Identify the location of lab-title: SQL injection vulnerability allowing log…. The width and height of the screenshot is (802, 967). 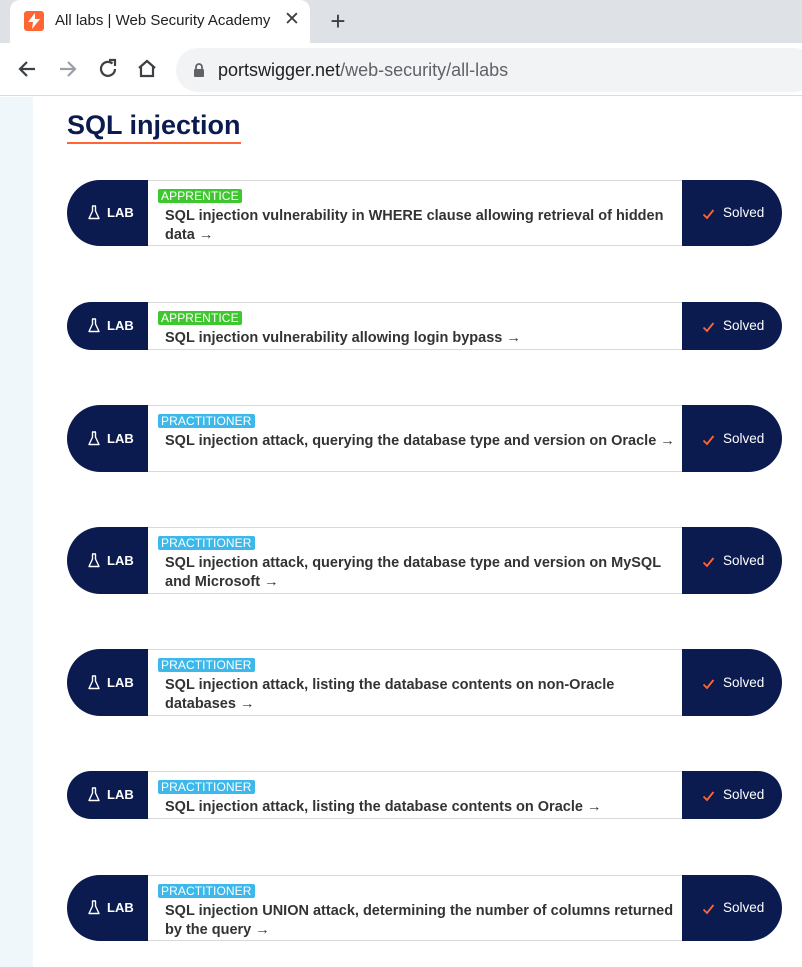
(334, 338).